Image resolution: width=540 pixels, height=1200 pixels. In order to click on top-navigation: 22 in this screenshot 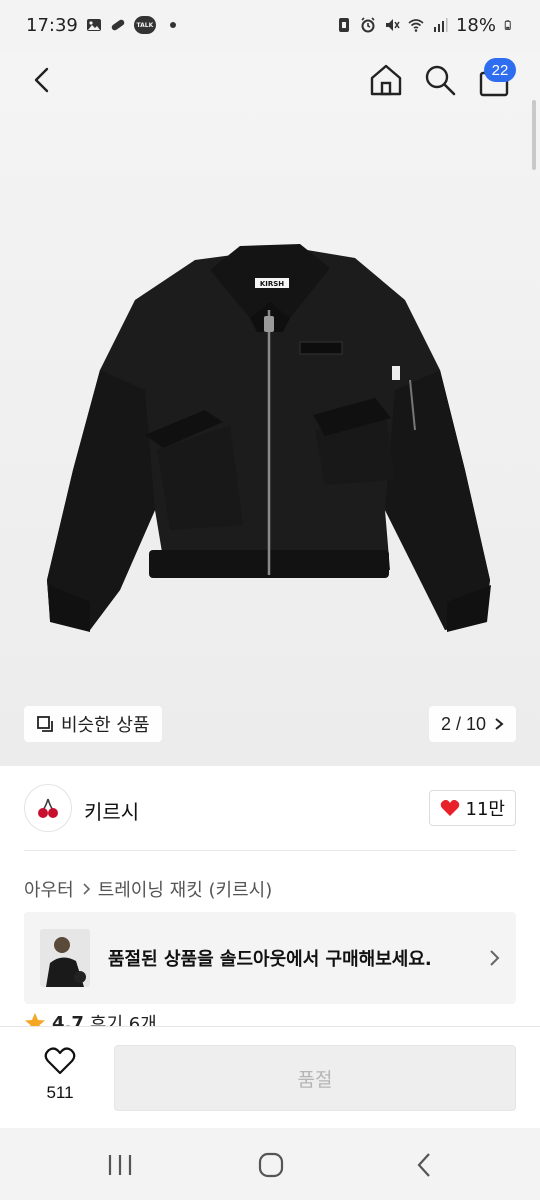, I will do `click(270, 81)`.